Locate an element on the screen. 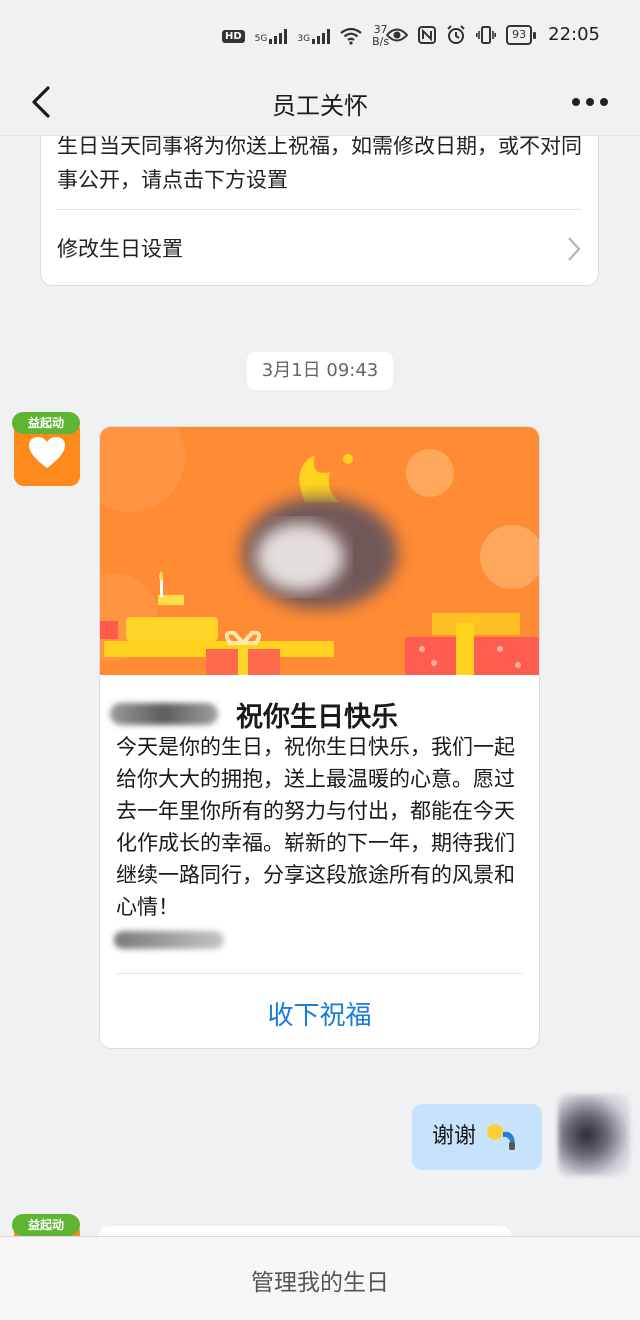 The width and height of the screenshot is (640, 1320). card-divider is located at coordinates (319, 973).